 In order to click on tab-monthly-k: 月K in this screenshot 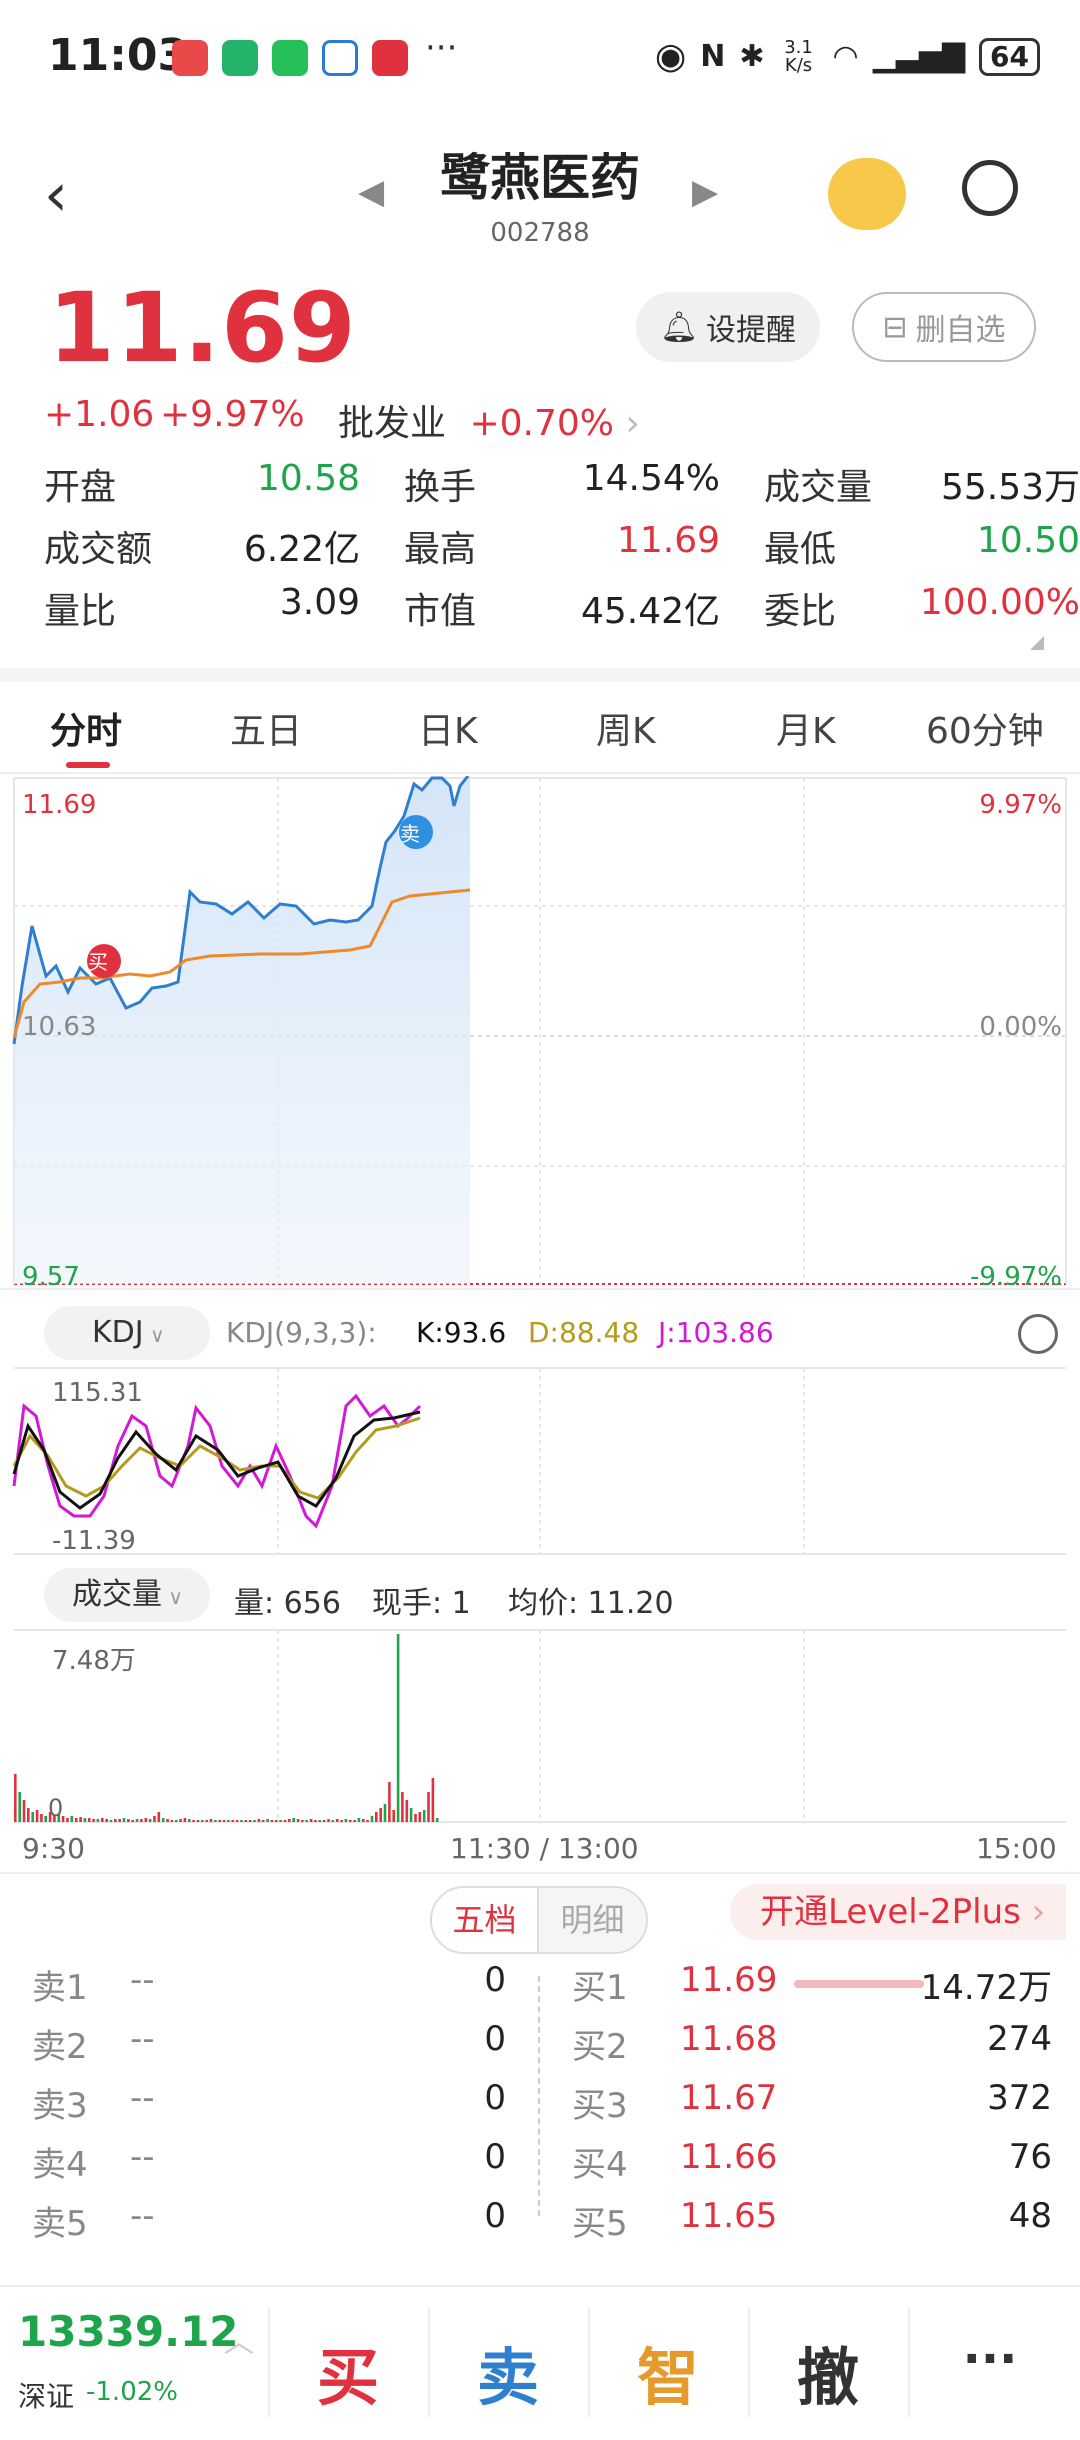, I will do `click(806, 728)`.